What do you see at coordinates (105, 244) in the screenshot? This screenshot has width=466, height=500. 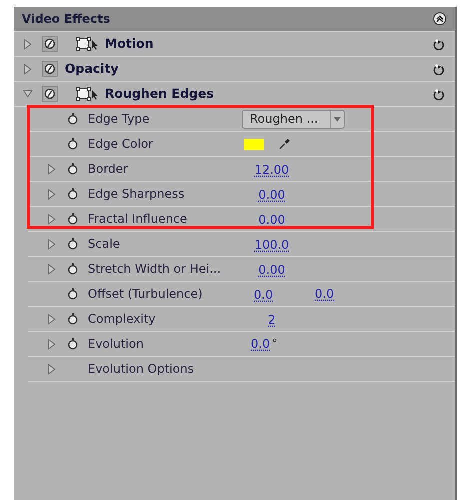 I see `parameter-name: Scale` at bounding box center [105, 244].